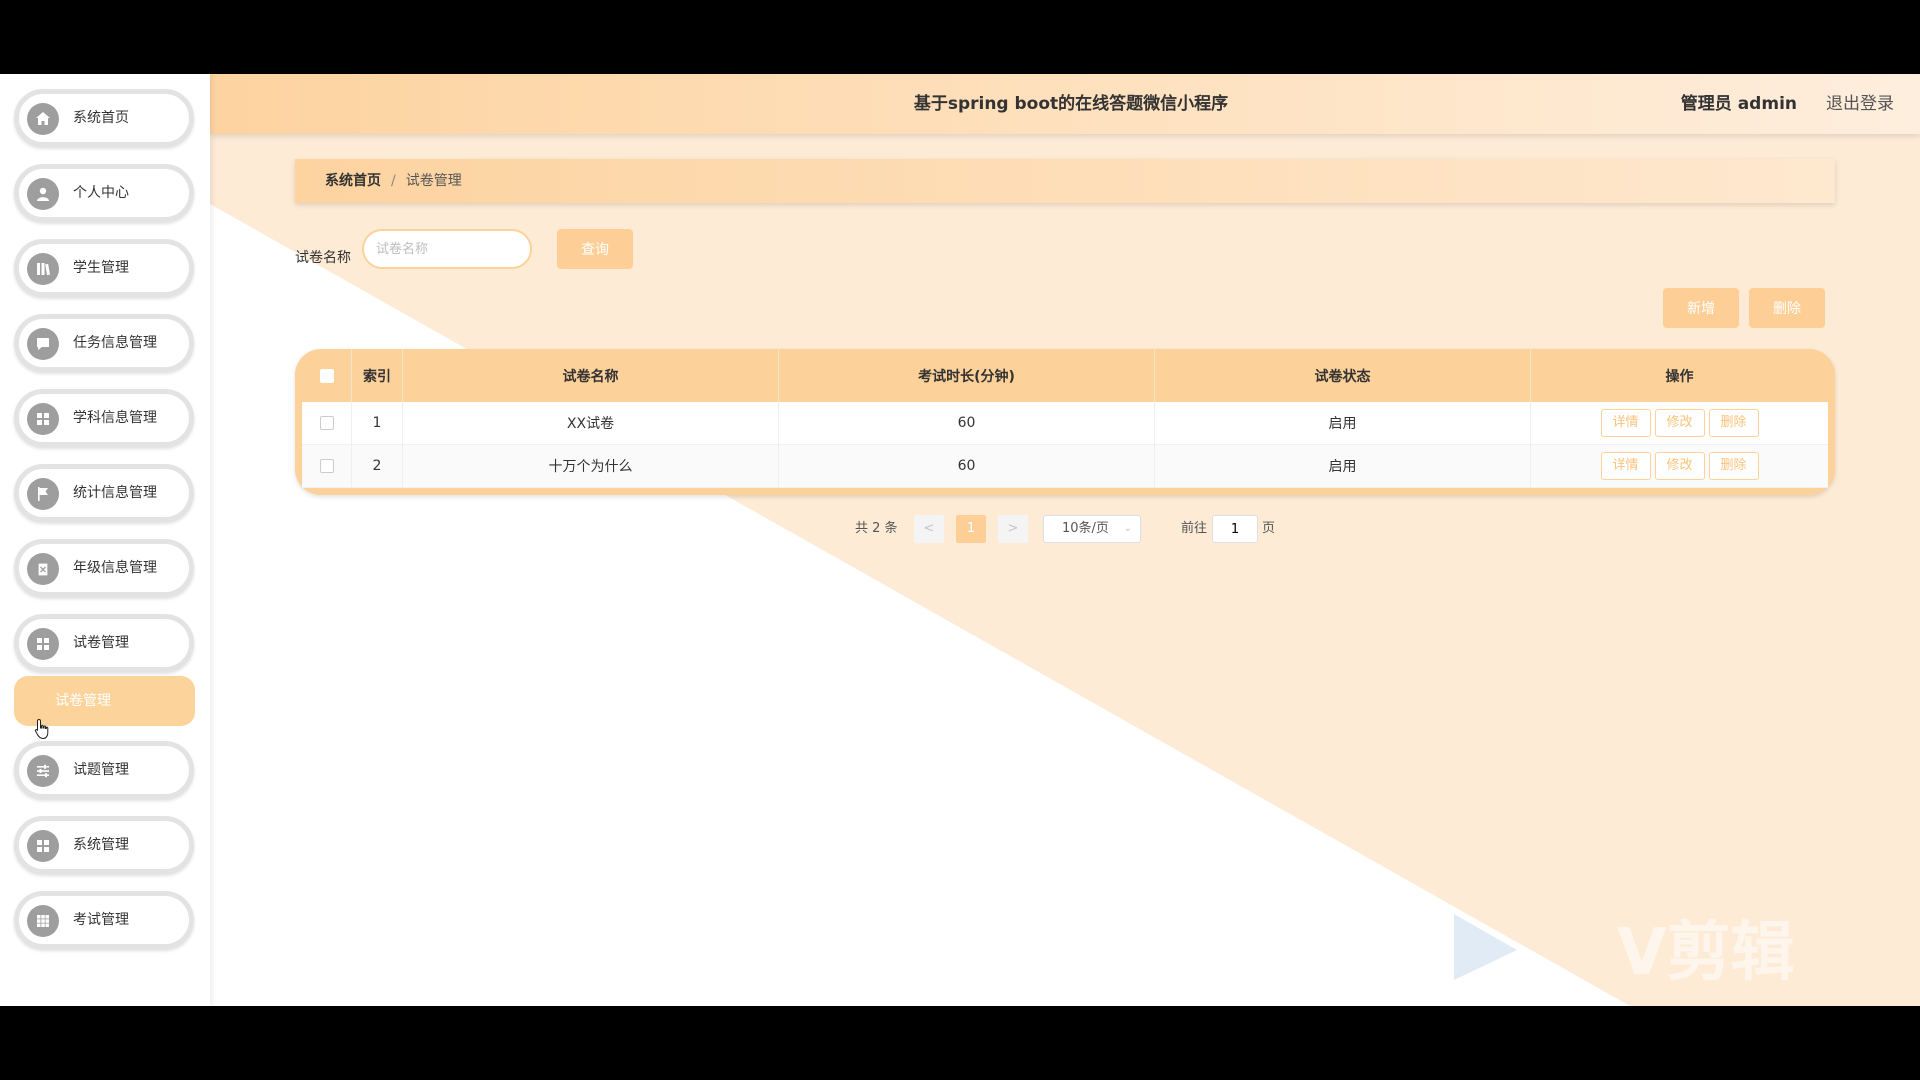 This screenshot has height=1080, width=1920. I want to click on select-all-checkbox, so click(326, 375).